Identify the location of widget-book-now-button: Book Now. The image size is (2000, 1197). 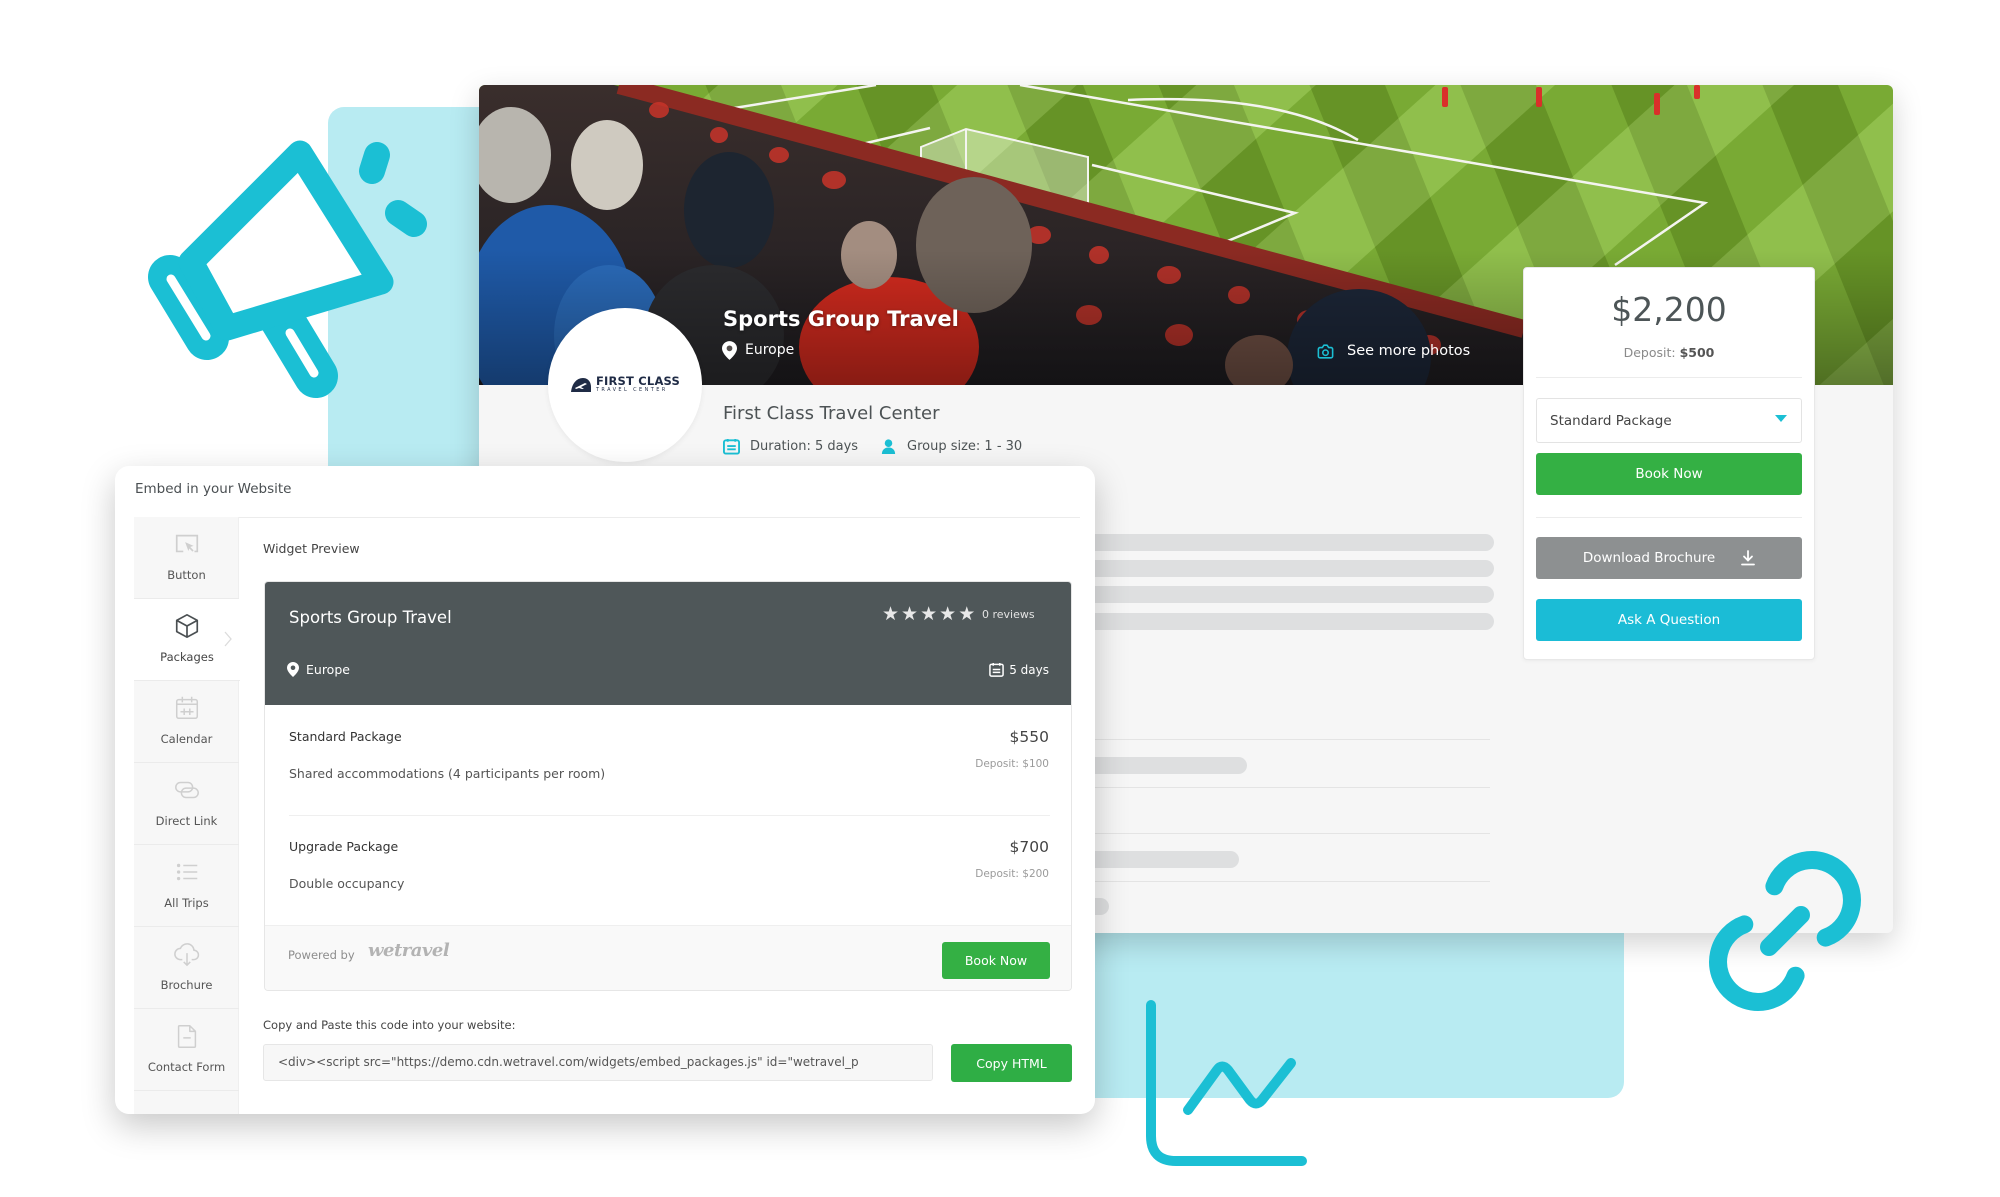
(996, 960).